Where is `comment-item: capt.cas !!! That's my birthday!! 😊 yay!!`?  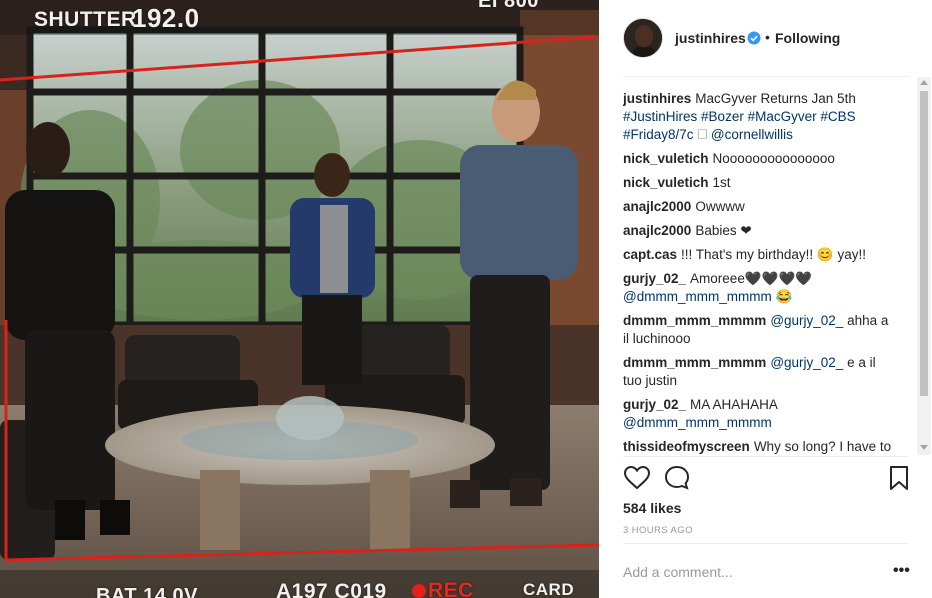 comment-item: capt.cas !!! That's my birthday!! 😊 yay!! is located at coordinates (758, 255).